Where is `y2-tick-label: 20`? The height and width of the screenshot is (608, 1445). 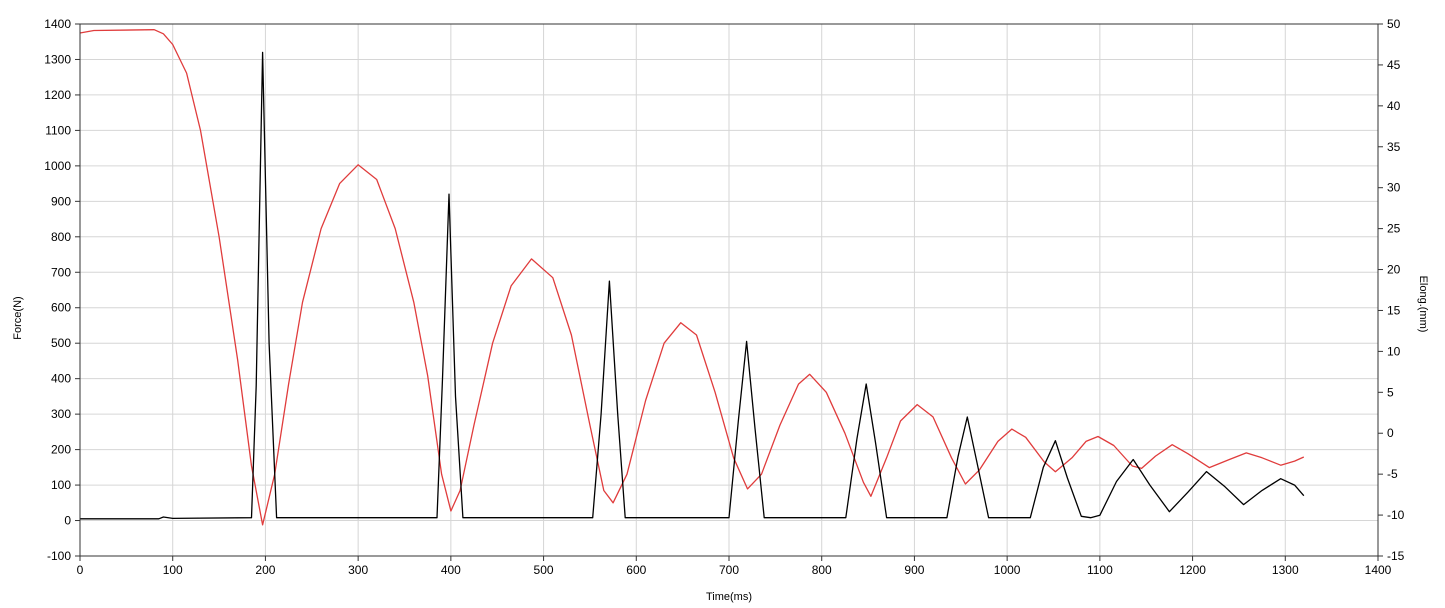
y2-tick-label: 20 is located at coordinates (1394, 270).